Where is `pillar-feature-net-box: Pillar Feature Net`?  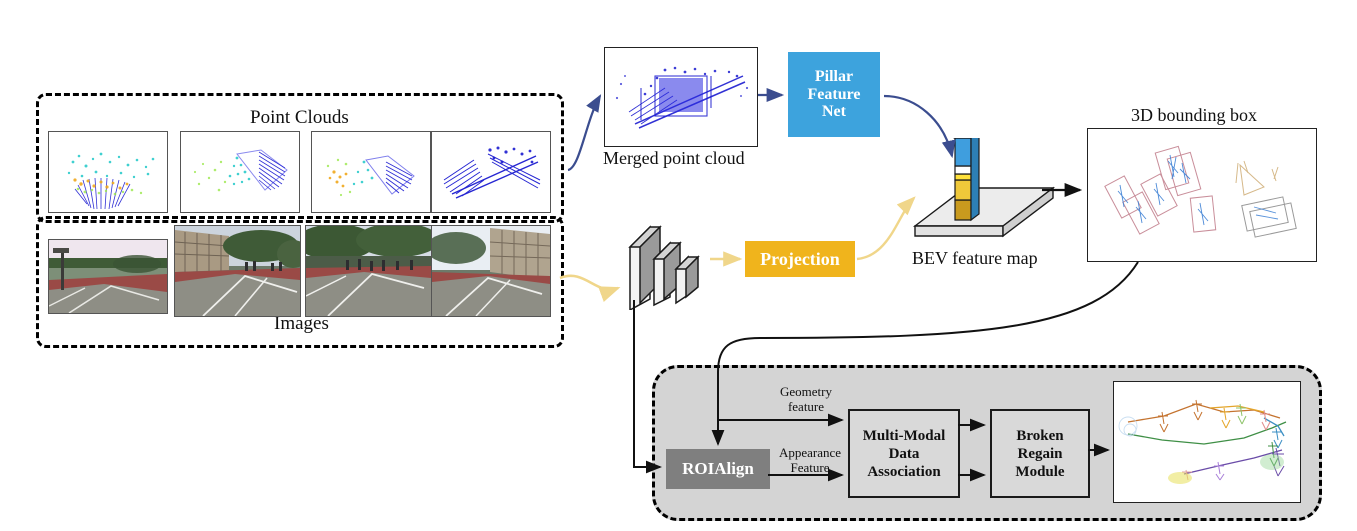 pillar-feature-net-box: Pillar Feature Net is located at coordinates (834, 94).